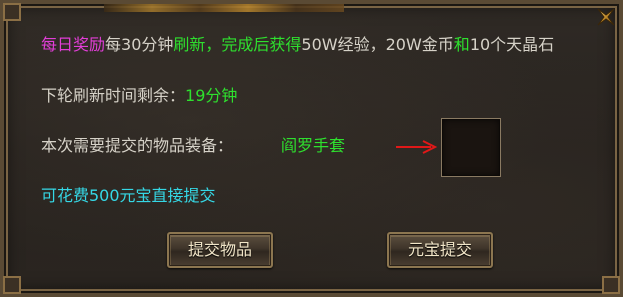  Describe the element at coordinates (461, 44) in the screenshot. I see `reward-and: 和` at that location.